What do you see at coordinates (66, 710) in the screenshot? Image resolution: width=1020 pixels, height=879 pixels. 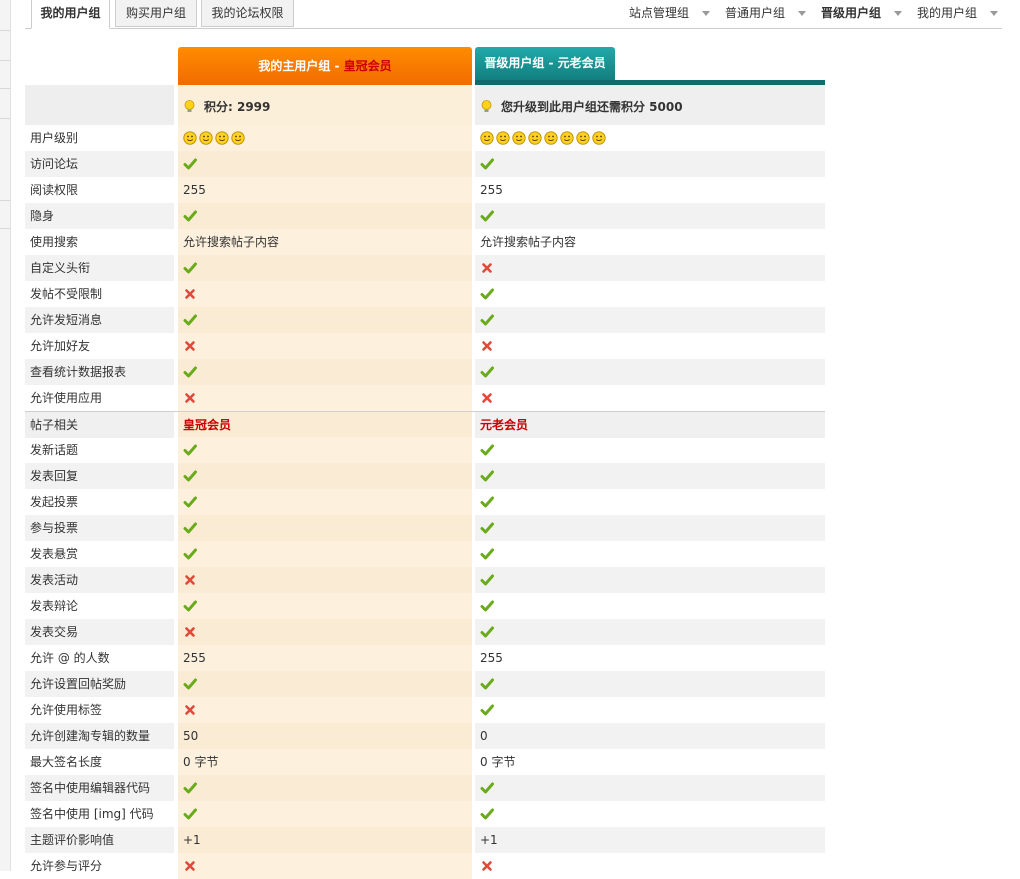 I see `row-label: 允许使用标签` at bounding box center [66, 710].